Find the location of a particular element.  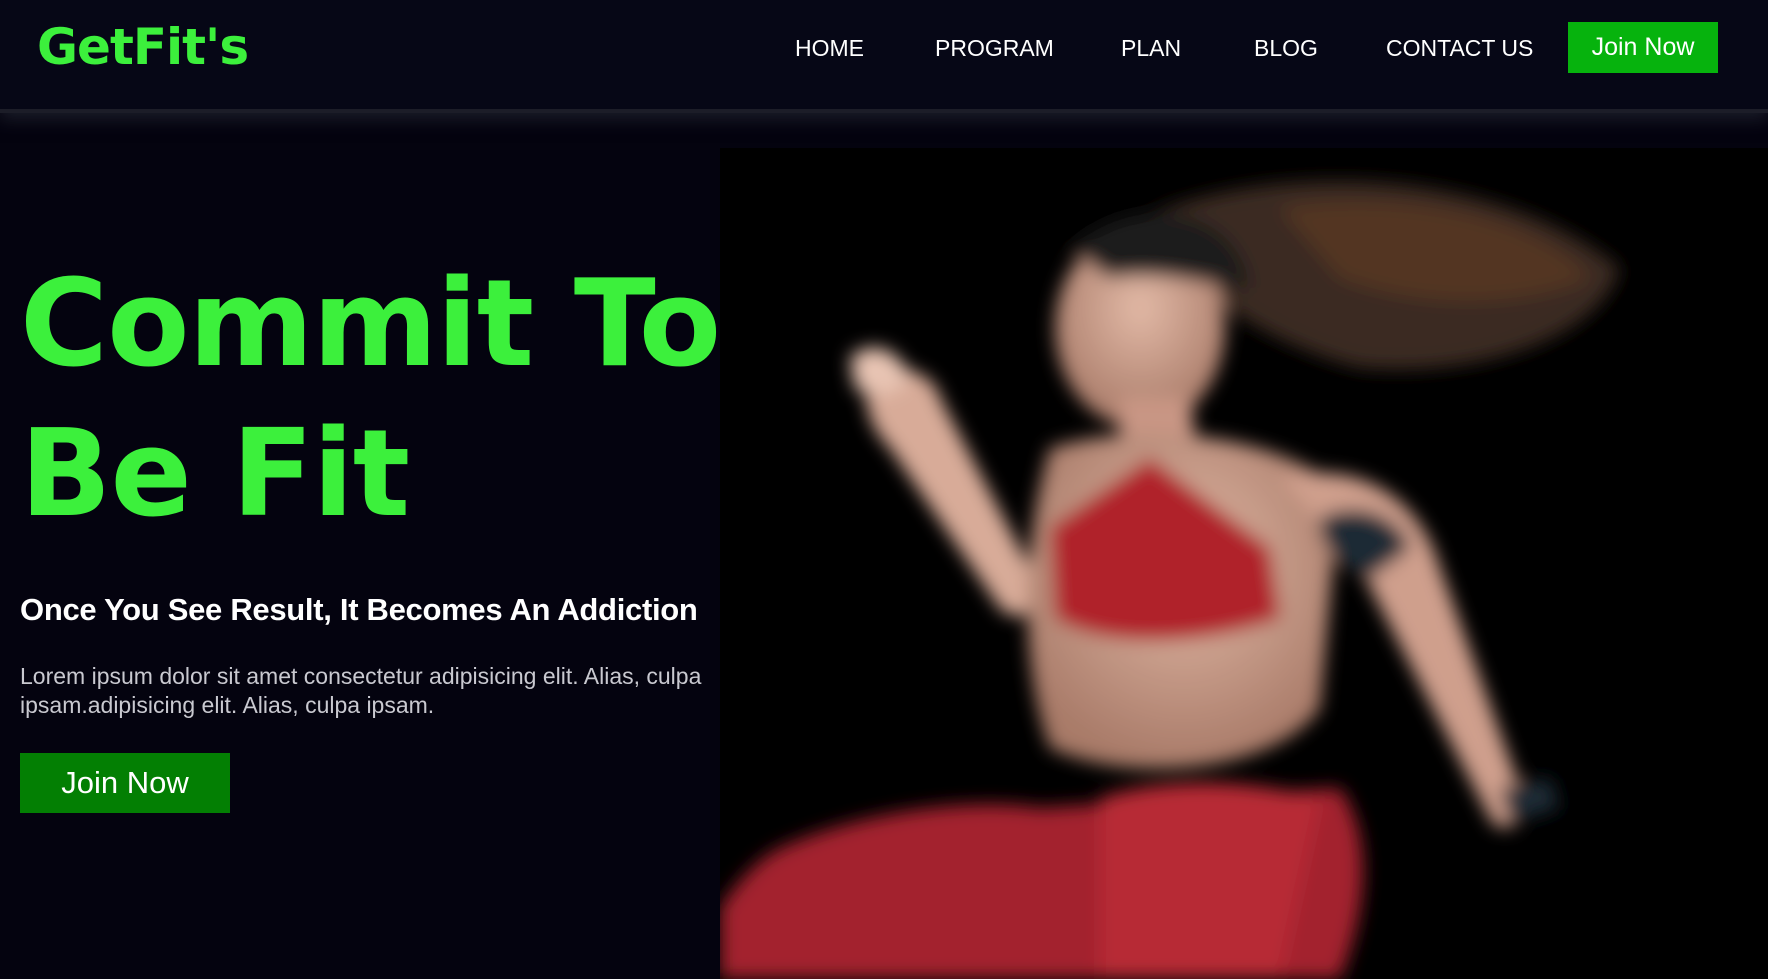

hero-join-now-button: Join Now is located at coordinates (125, 783).